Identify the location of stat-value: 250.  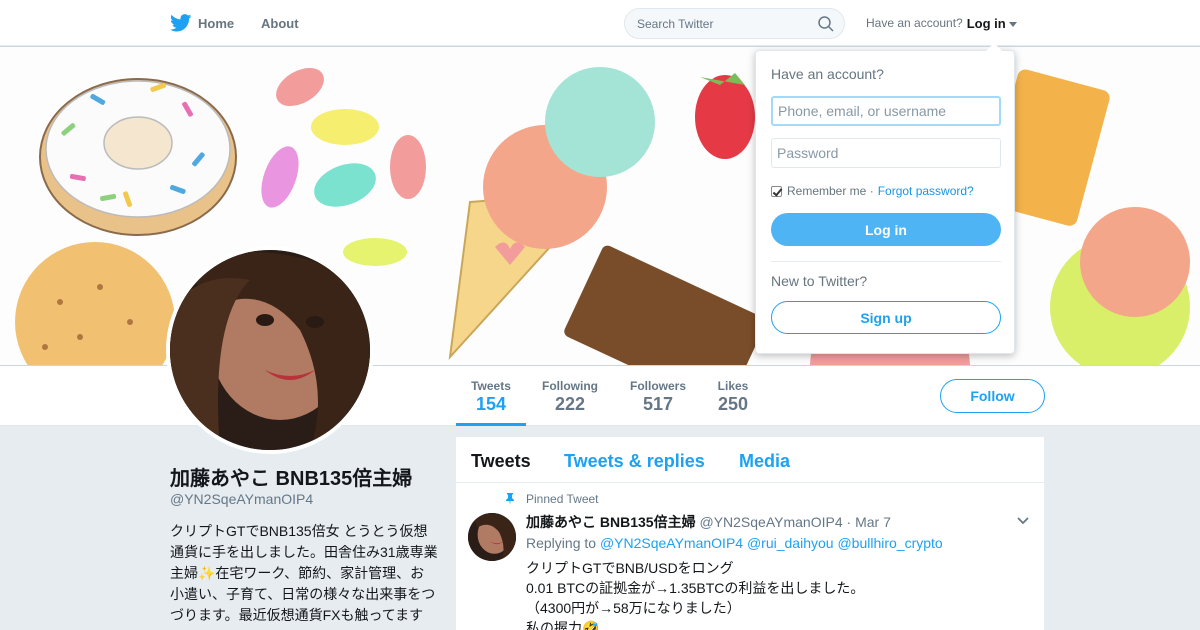
(733, 404).